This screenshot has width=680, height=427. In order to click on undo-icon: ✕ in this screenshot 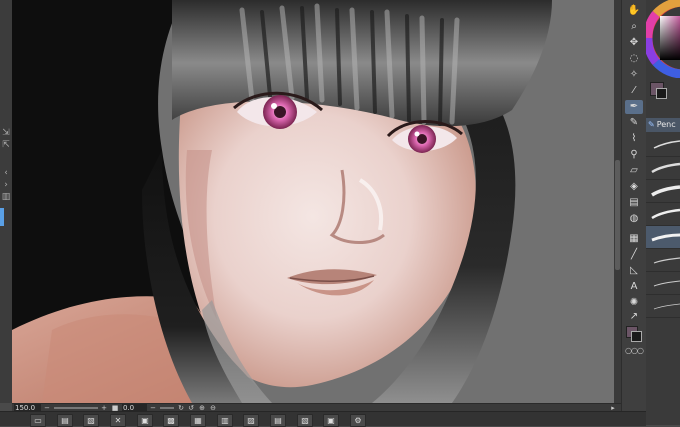, I will do `click(118, 420)`.